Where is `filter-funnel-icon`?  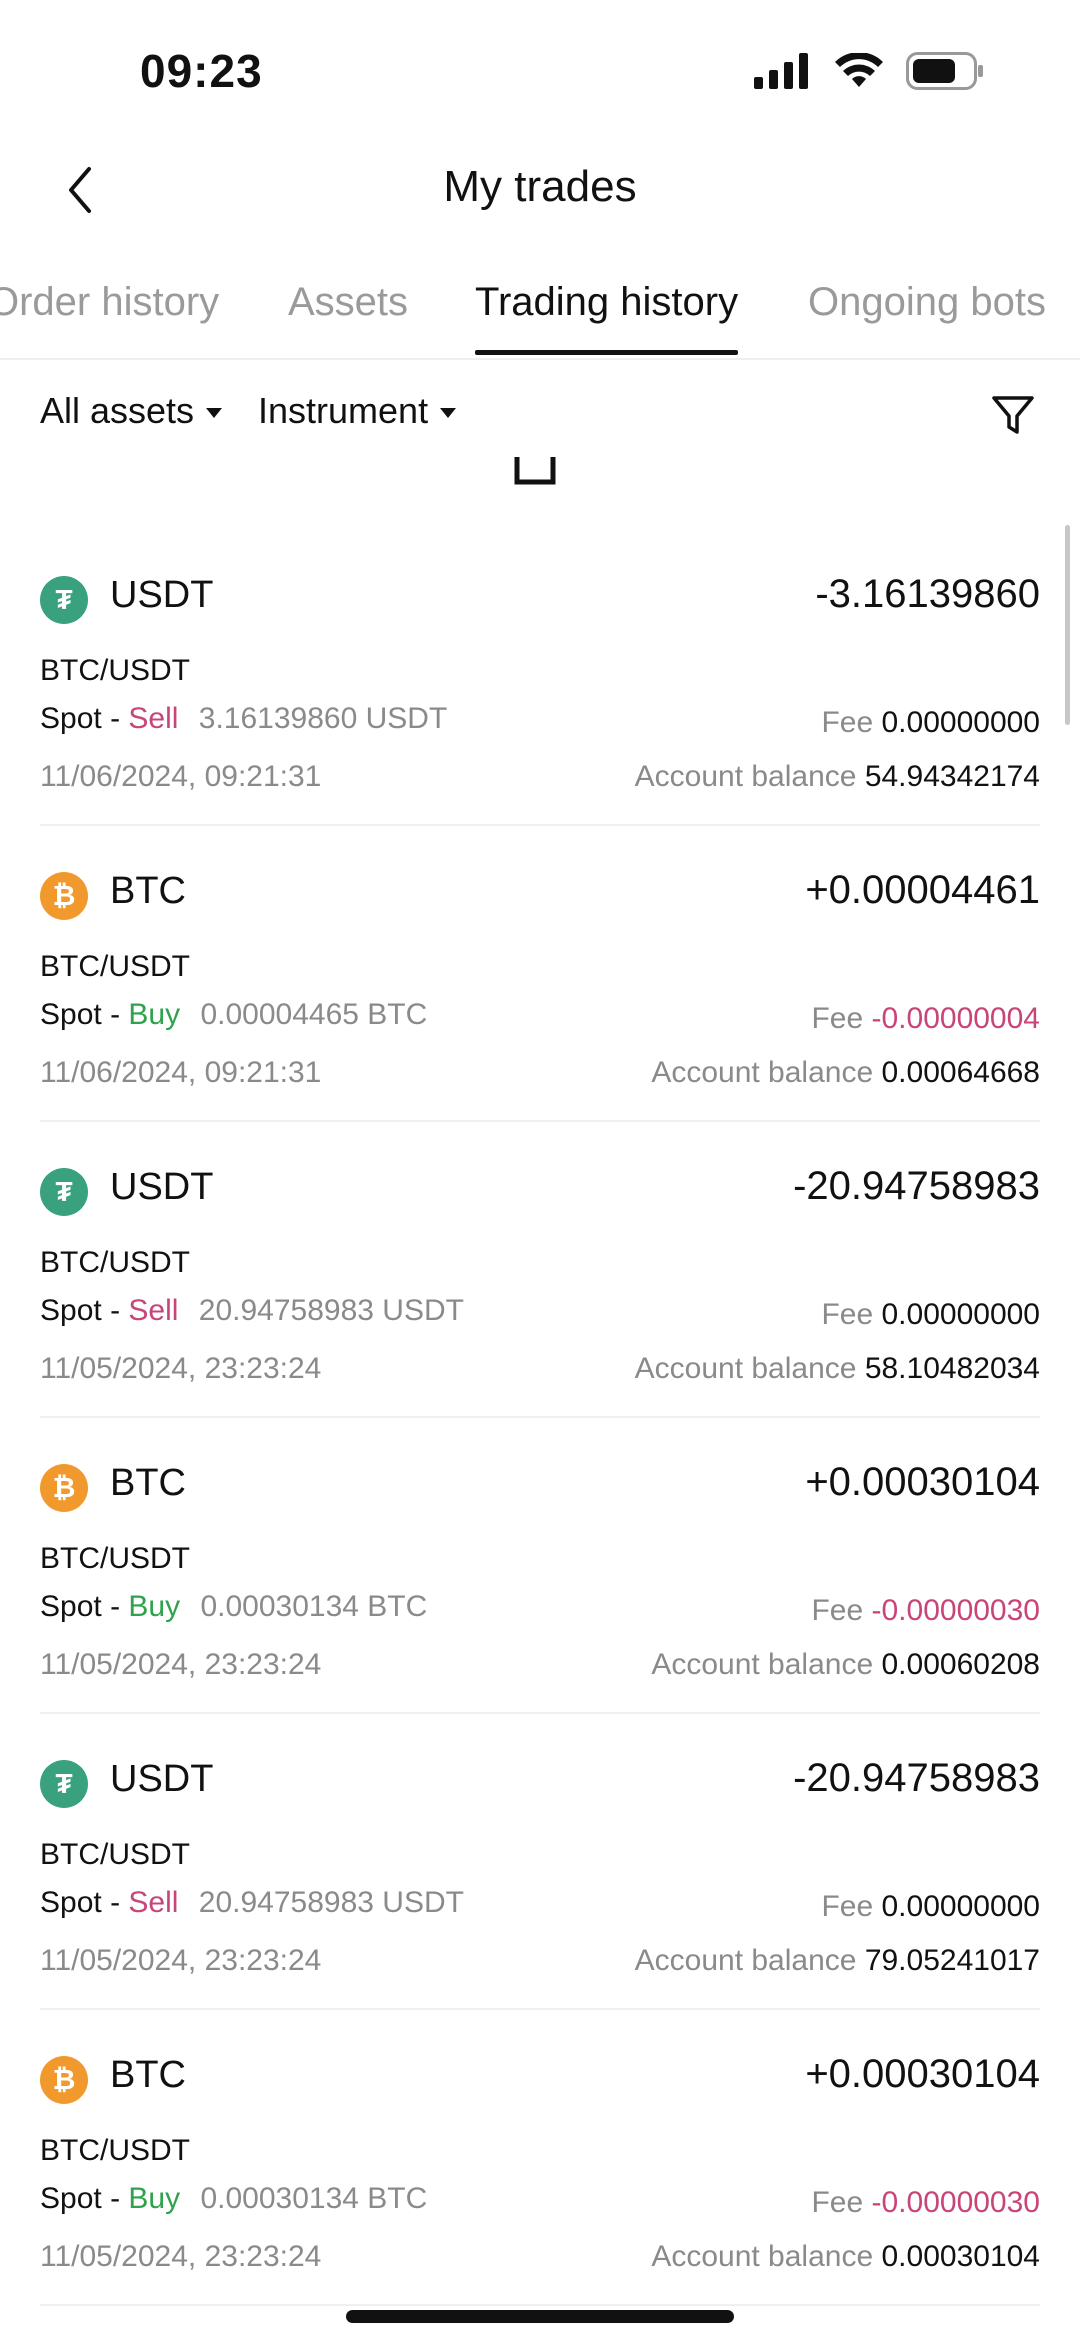 filter-funnel-icon is located at coordinates (1013, 415).